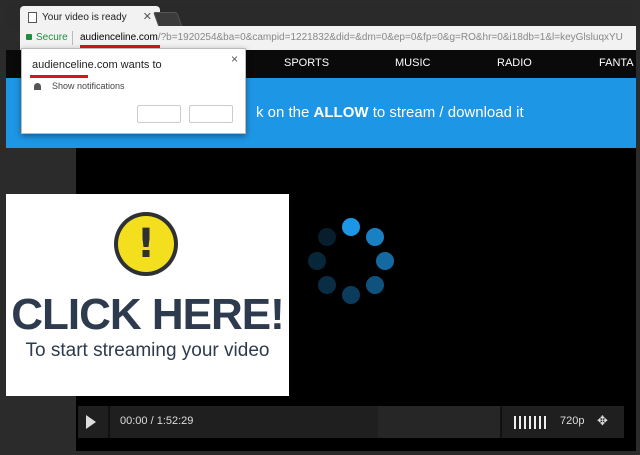  I want to click on lock-icon, so click(29, 37).